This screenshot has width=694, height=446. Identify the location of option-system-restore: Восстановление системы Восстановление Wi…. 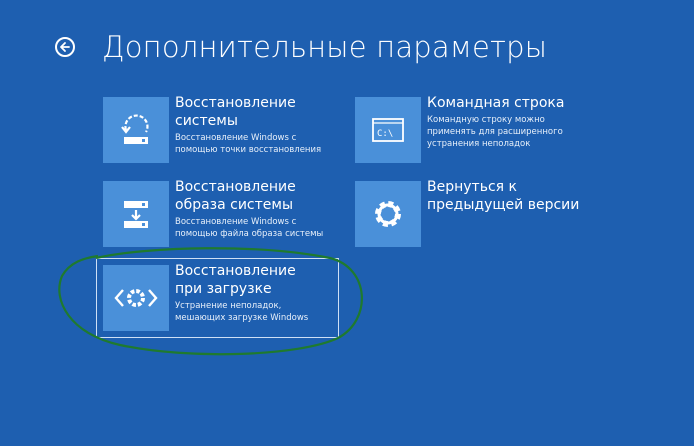
(214, 129).